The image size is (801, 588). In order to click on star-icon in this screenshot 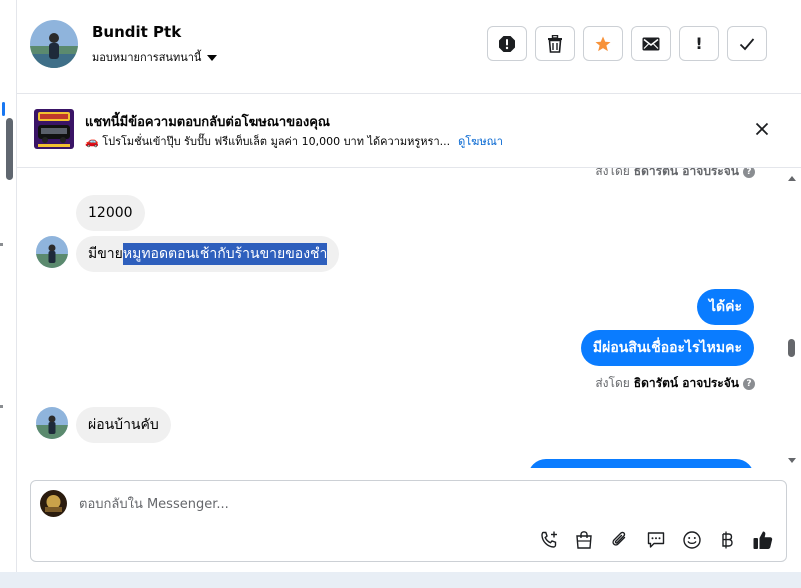, I will do `click(603, 43)`.